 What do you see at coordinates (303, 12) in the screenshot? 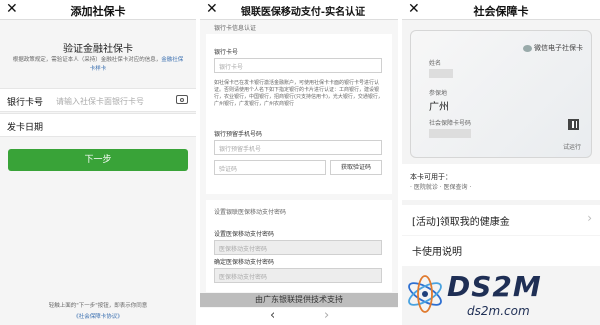
I see `page-title: 银联医保移动支付-实名认证` at bounding box center [303, 12].